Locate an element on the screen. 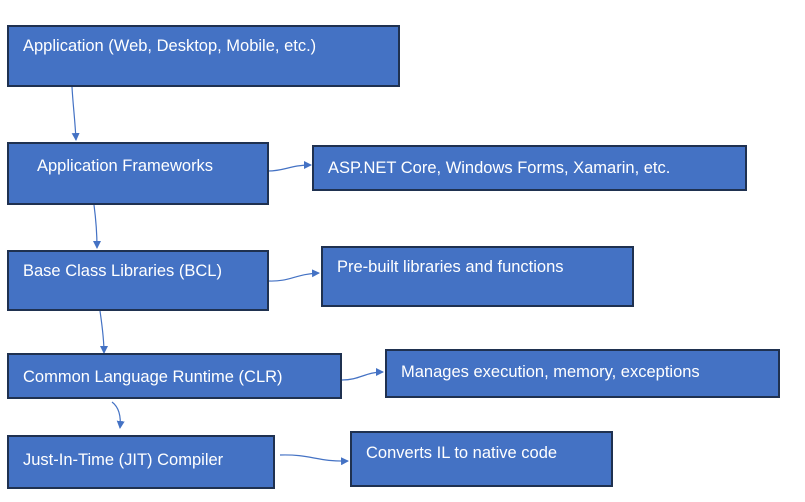 Image resolution: width=805 pixels, height=502 pixels. arrow-bcl-to-clr is located at coordinates (103, 332).